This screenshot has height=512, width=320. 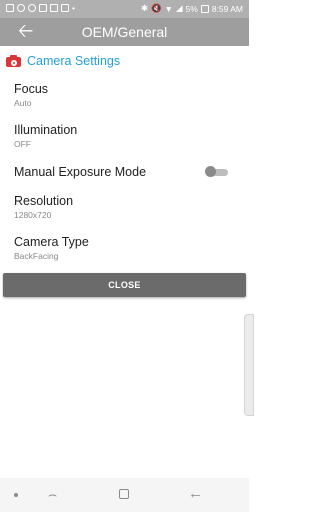 What do you see at coordinates (31, 89) in the screenshot?
I see `setting-title: Focus` at bounding box center [31, 89].